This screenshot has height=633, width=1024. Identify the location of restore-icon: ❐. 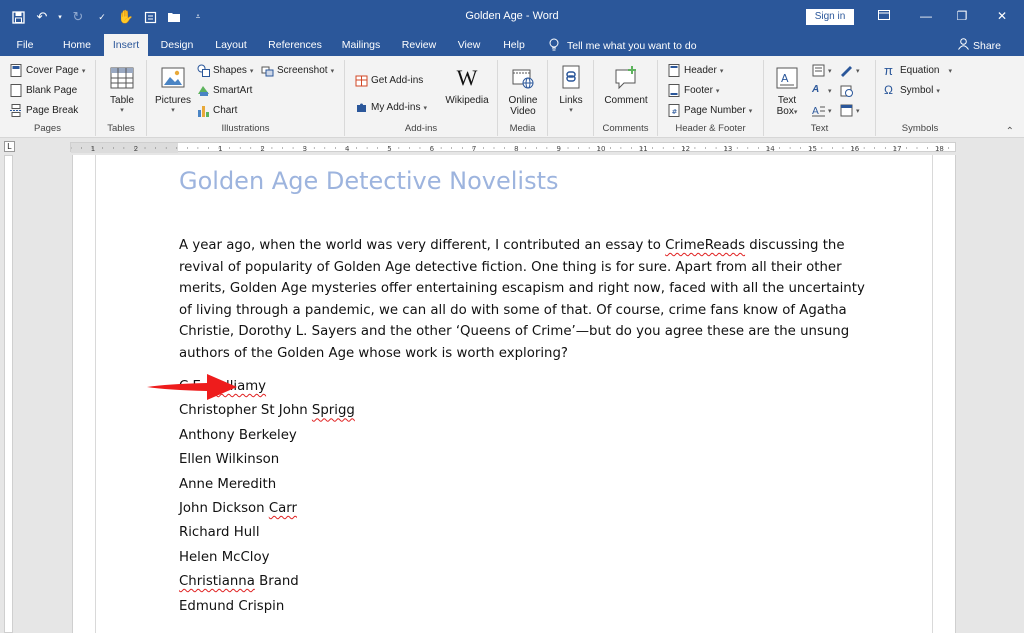
(962, 16).